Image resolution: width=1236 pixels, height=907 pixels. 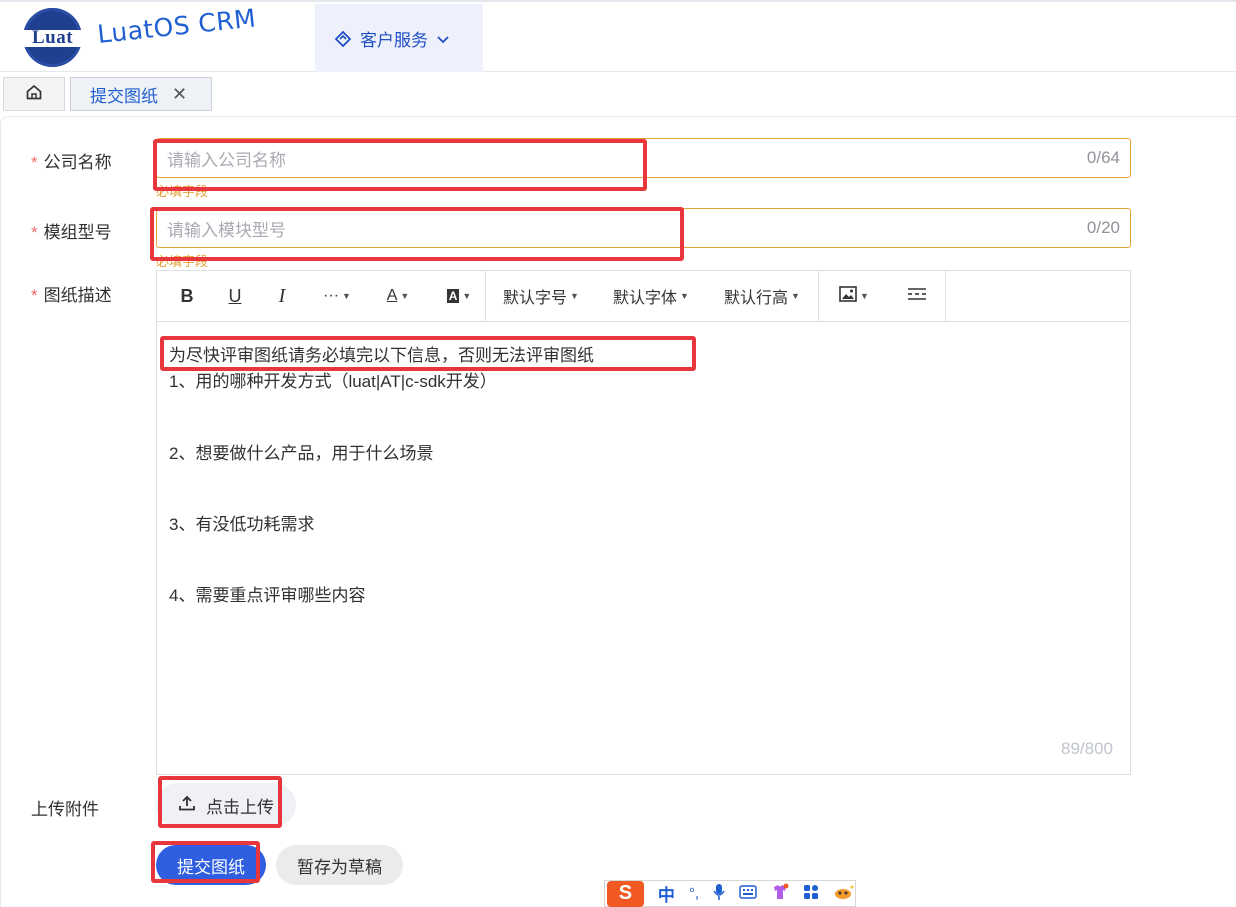 I want to click on insert-image-button: ▼, so click(x=854, y=296).